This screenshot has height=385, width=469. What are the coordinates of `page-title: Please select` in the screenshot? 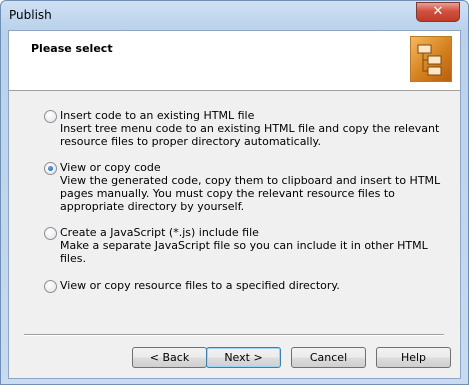 It's located at (72, 48).